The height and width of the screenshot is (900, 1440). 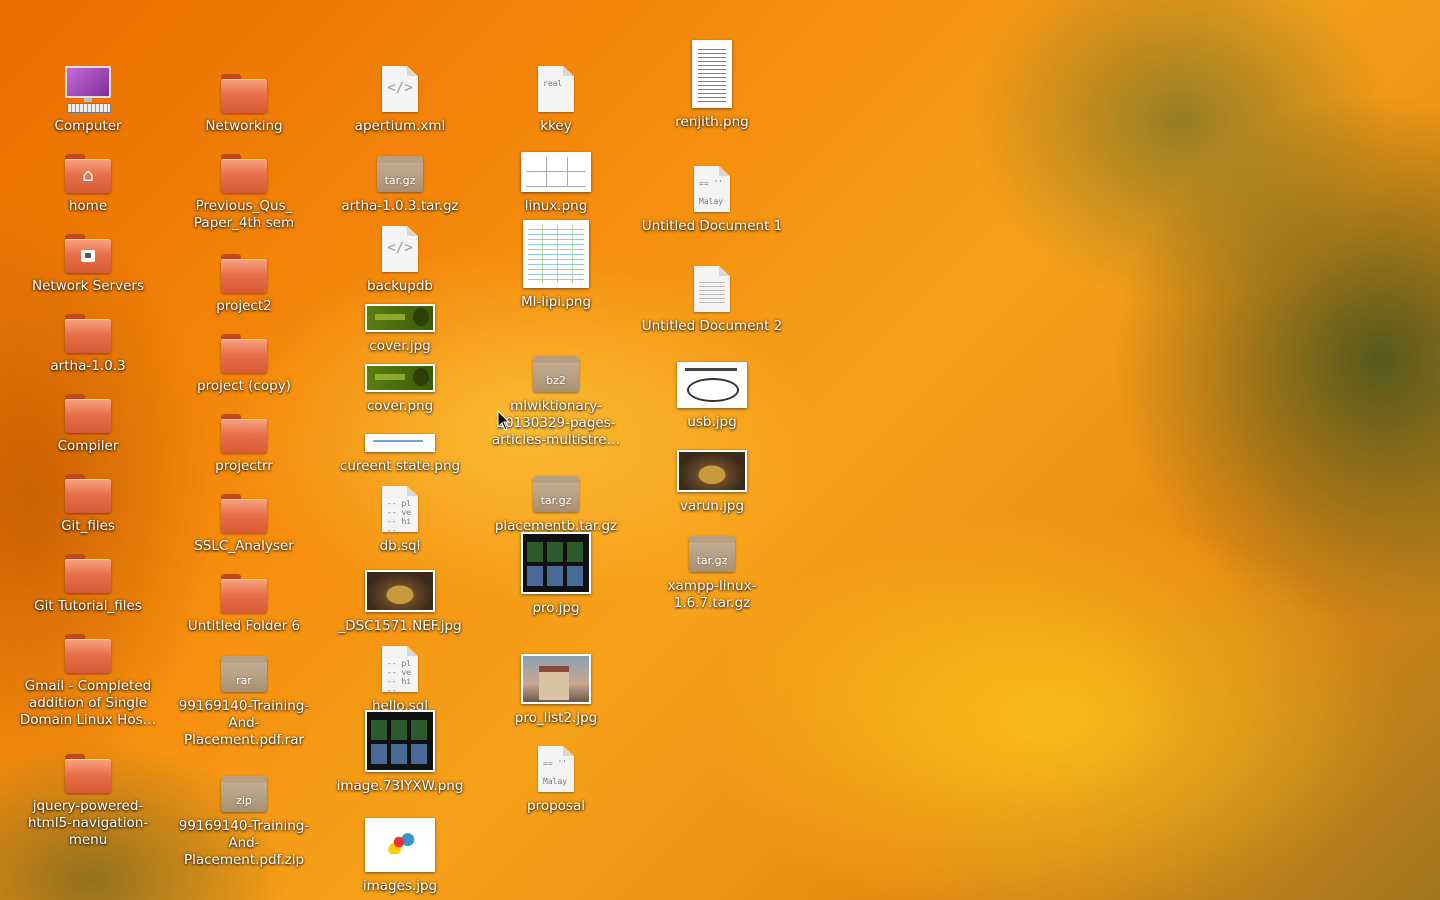 I want to click on desktop-icon: image.73IYXW.png, so click(x=400, y=752).